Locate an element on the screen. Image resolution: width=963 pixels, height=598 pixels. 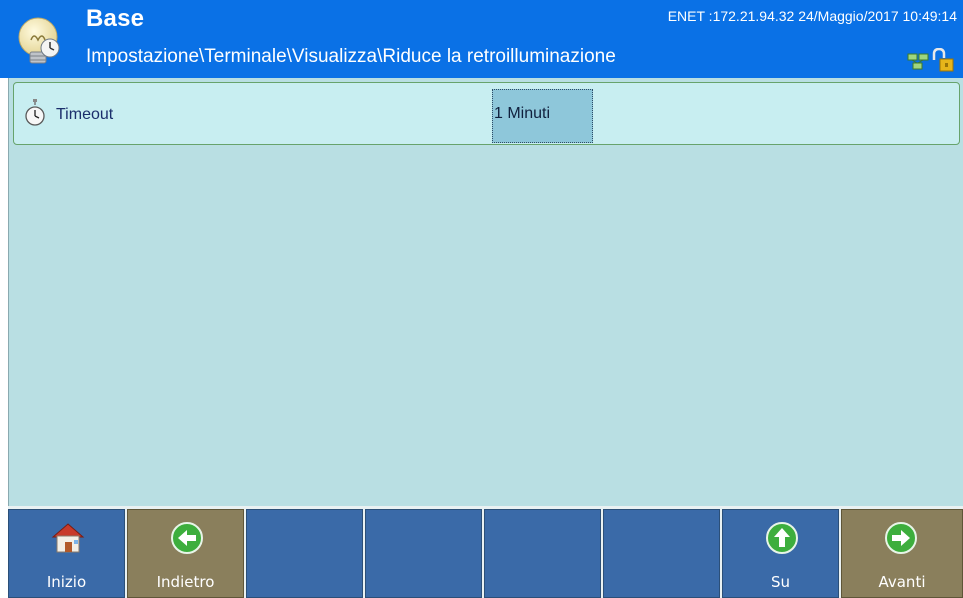
stopwatch-icon is located at coordinates (35, 112).